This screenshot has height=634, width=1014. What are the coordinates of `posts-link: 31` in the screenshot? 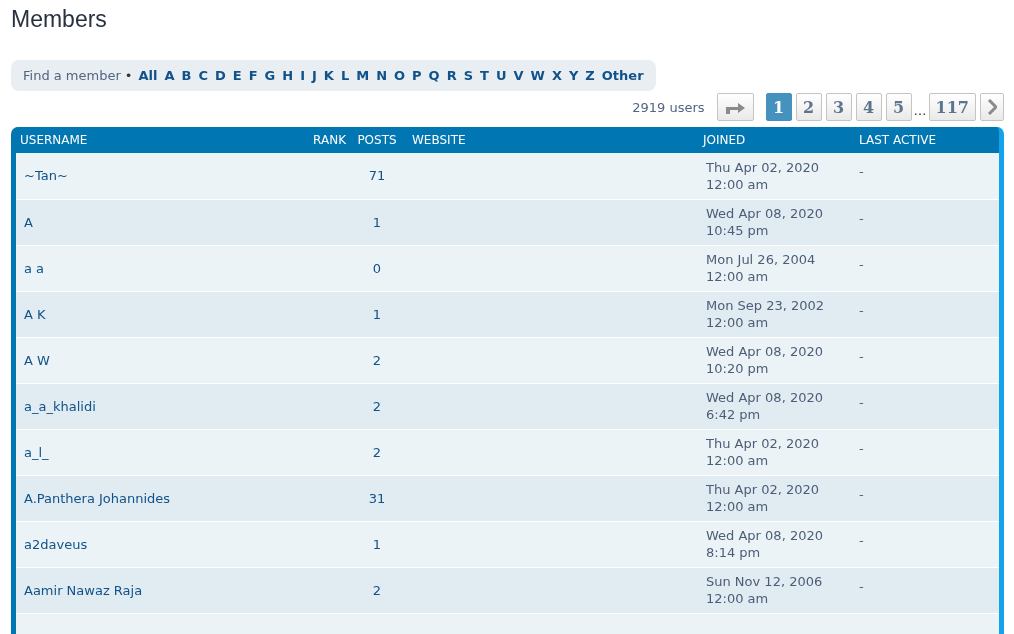 It's located at (377, 498).